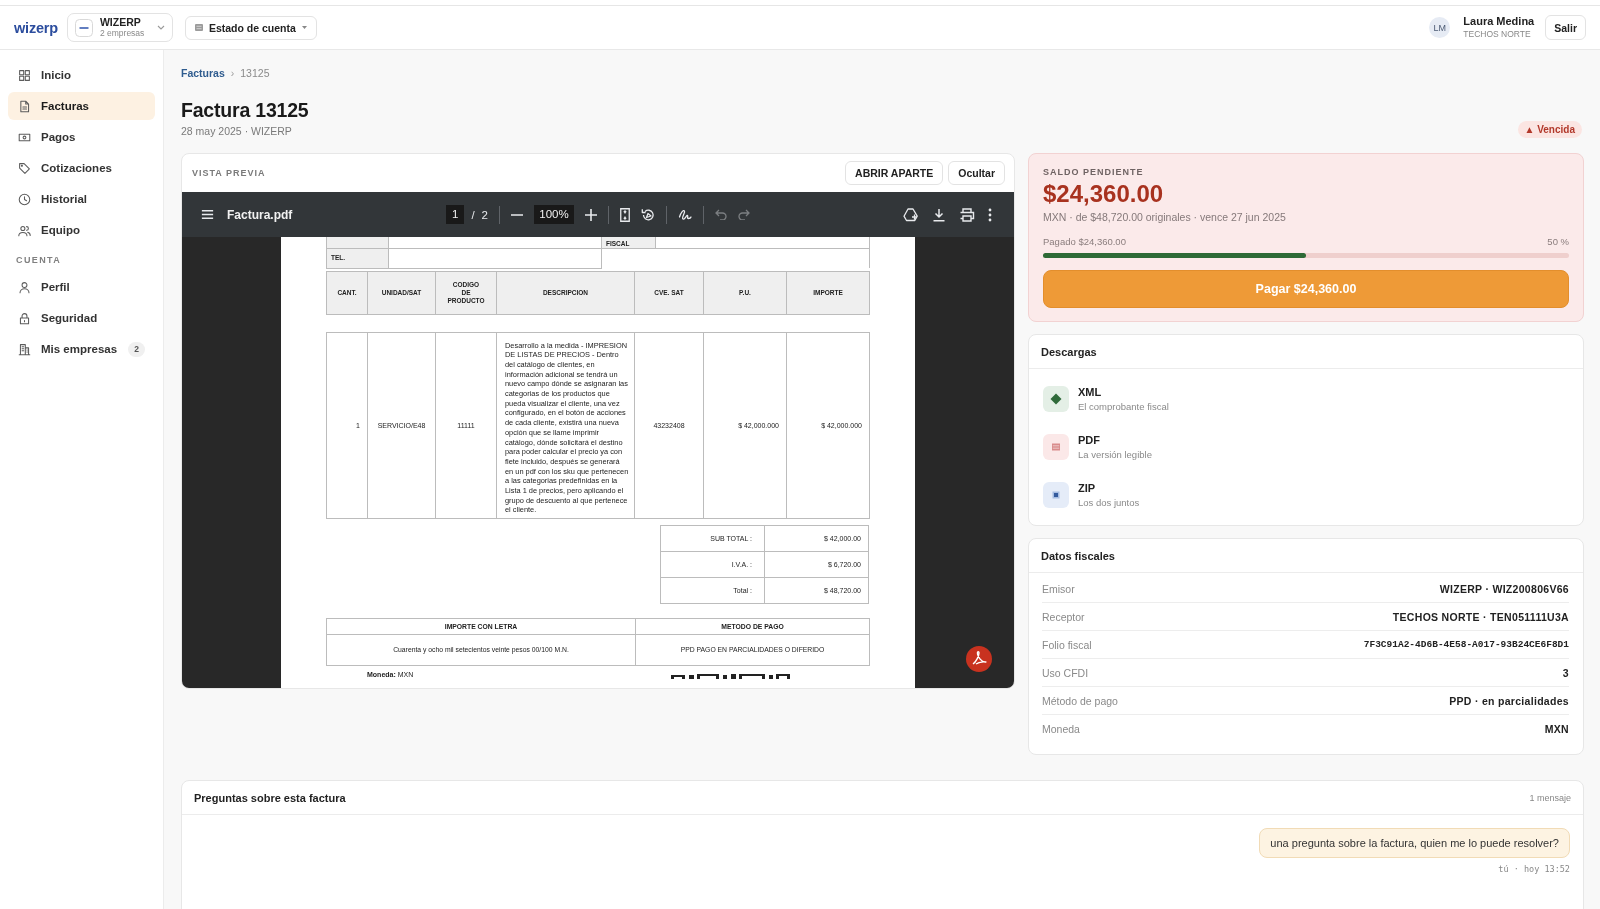 The image size is (1600, 909). Describe the element at coordinates (304, 27) in the screenshot. I see `caret-down-icon` at that location.